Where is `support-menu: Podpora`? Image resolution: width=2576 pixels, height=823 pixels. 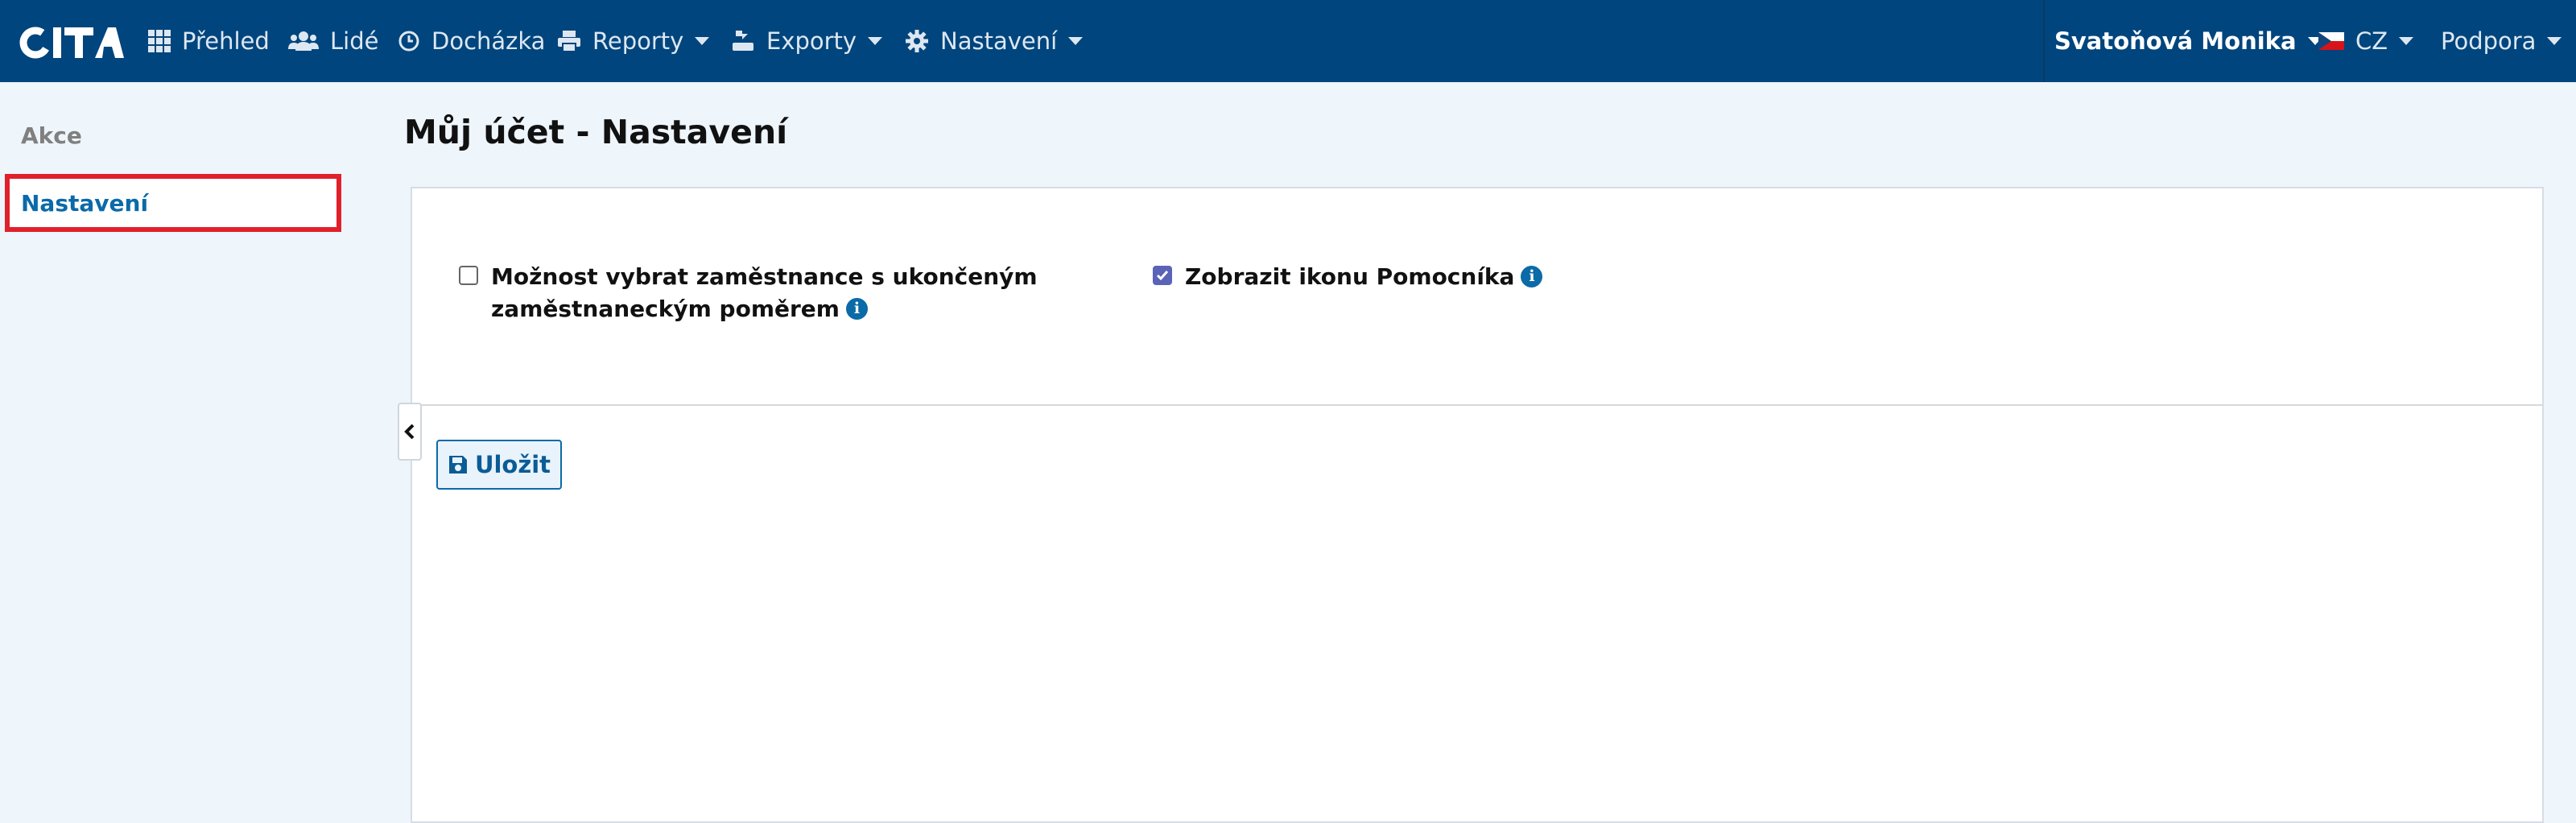
support-menu: Podpora is located at coordinates (2501, 41).